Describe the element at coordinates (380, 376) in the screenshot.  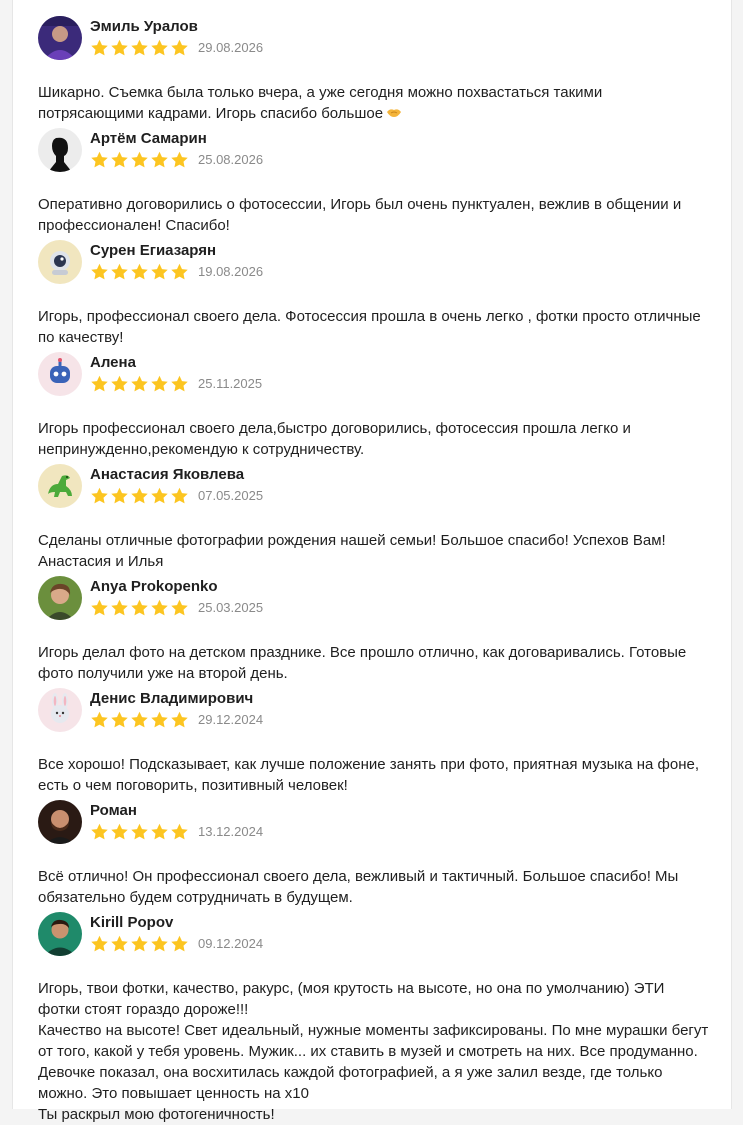
I see `review-header: Алена 25.11.2025` at that location.